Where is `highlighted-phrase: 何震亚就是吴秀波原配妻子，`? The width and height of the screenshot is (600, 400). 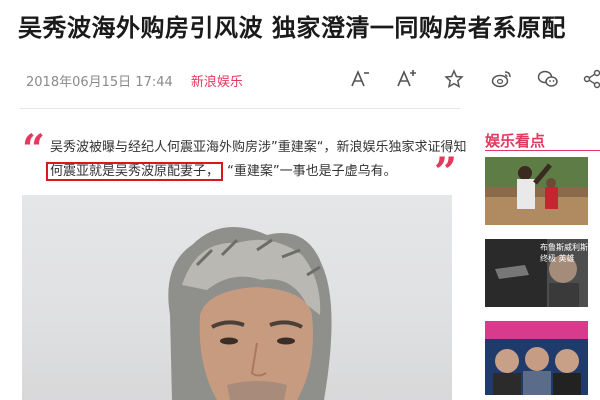
highlighted-phrase: 何震亚就是吴秀波原配妻子， is located at coordinates (135, 171).